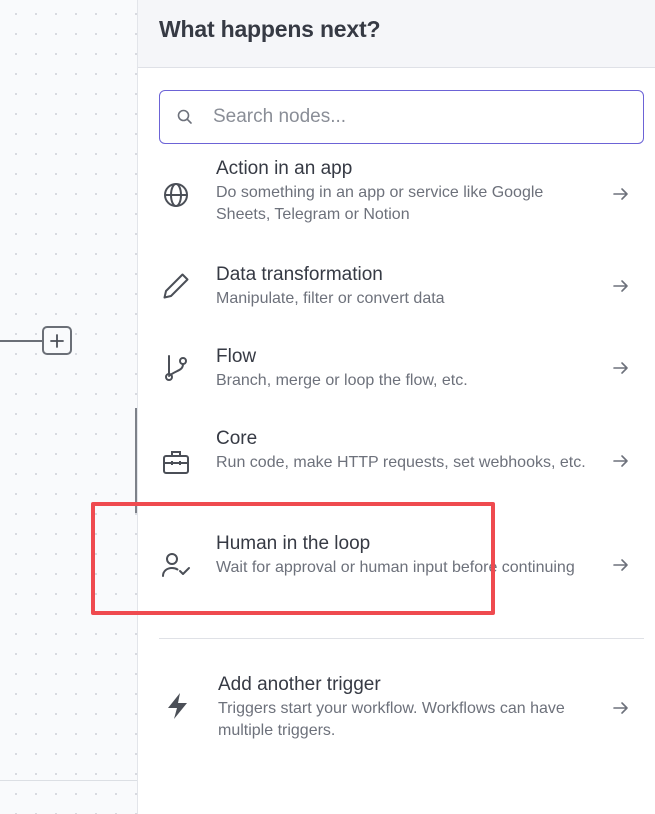 This screenshot has width=655, height=814. Describe the element at coordinates (293, 543) in the screenshot. I see `item-title: Human in the loop` at that location.